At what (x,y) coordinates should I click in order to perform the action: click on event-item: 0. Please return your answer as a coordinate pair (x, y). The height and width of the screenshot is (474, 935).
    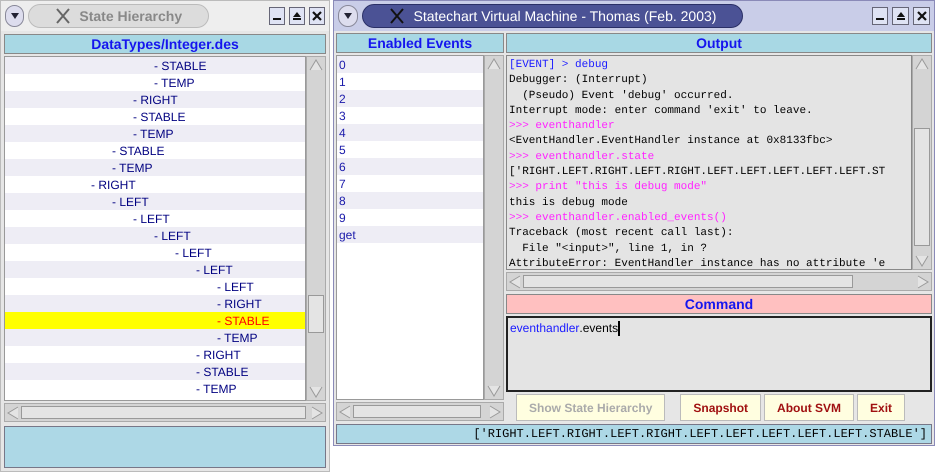
    Looking at the image, I should click on (410, 64).